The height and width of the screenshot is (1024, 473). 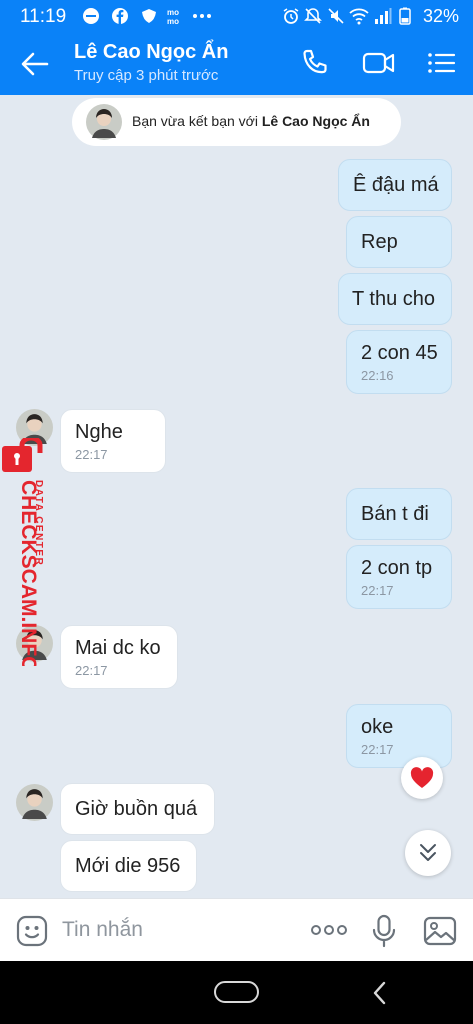 What do you see at coordinates (377, 375) in the screenshot?
I see `message-time: 22:16` at bounding box center [377, 375].